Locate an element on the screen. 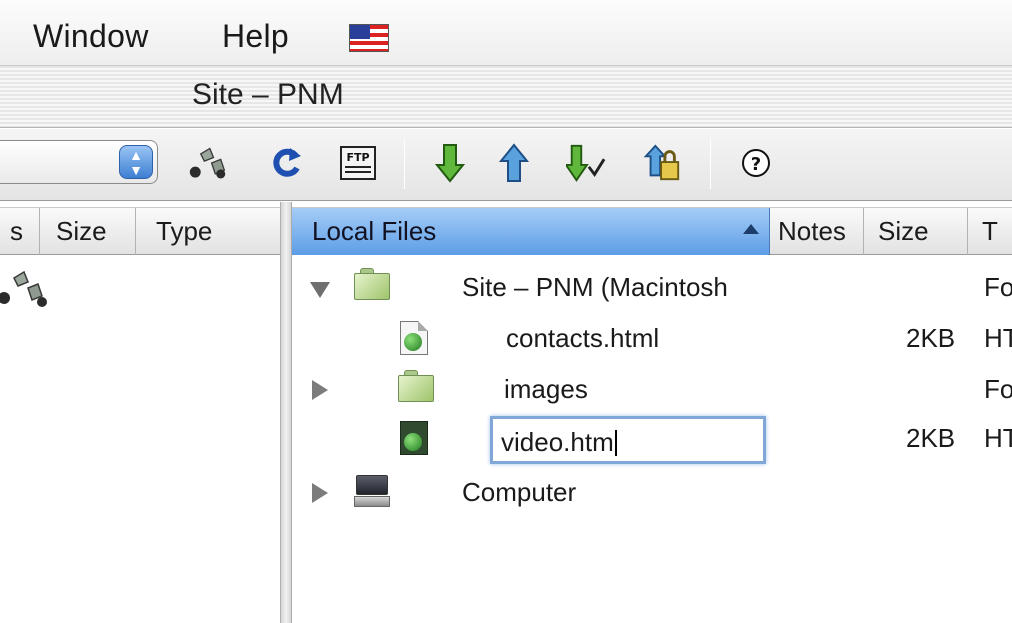 This screenshot has width=1012, height=623. us-flag-icon is located at coordinates (369, 38).